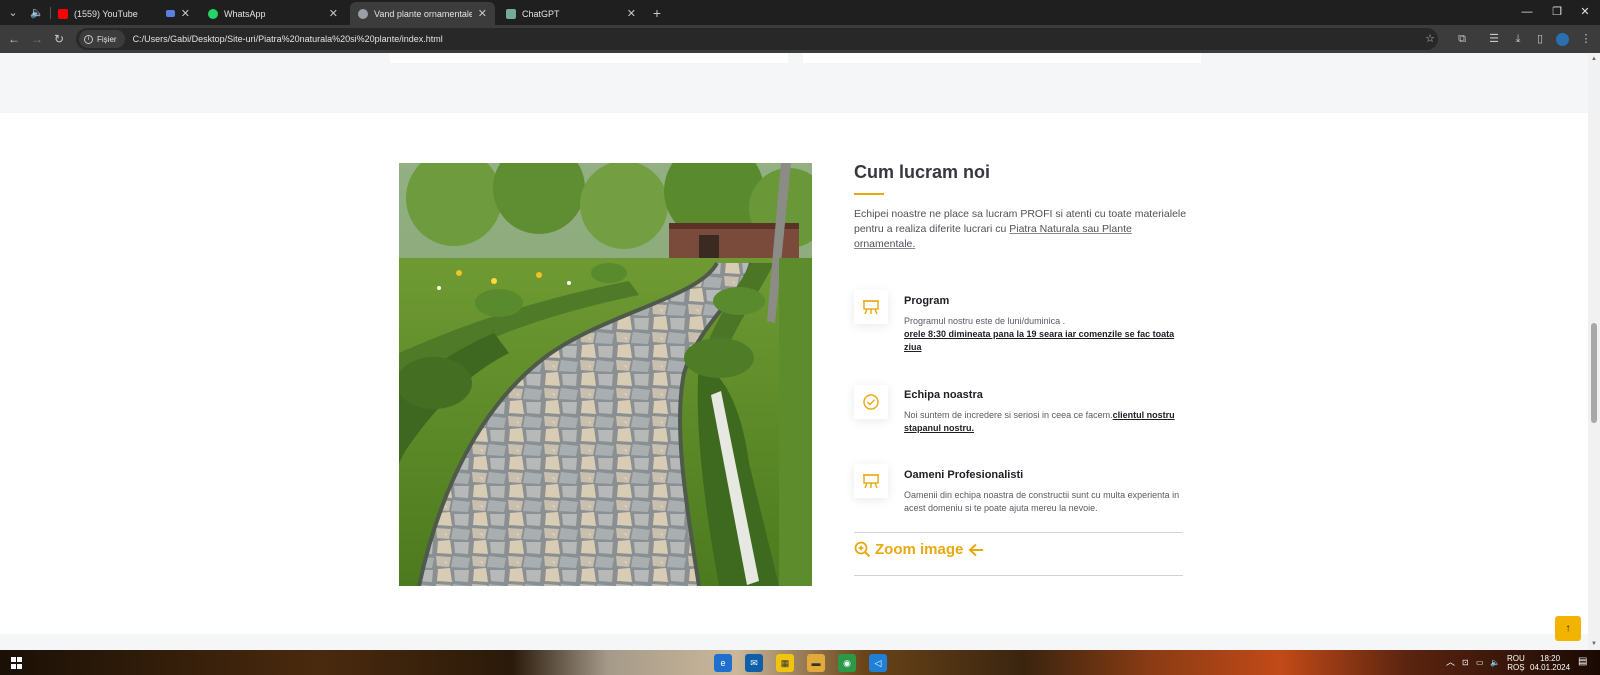  I want to click on previous-card-left, so click(589, 58).